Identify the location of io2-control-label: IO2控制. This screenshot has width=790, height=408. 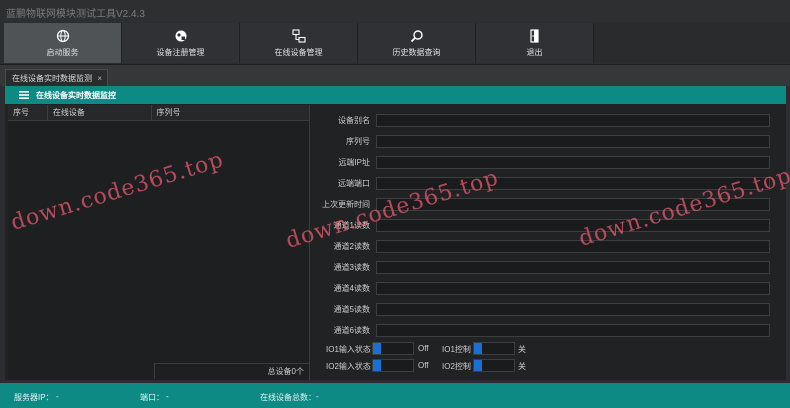
(456, 366).